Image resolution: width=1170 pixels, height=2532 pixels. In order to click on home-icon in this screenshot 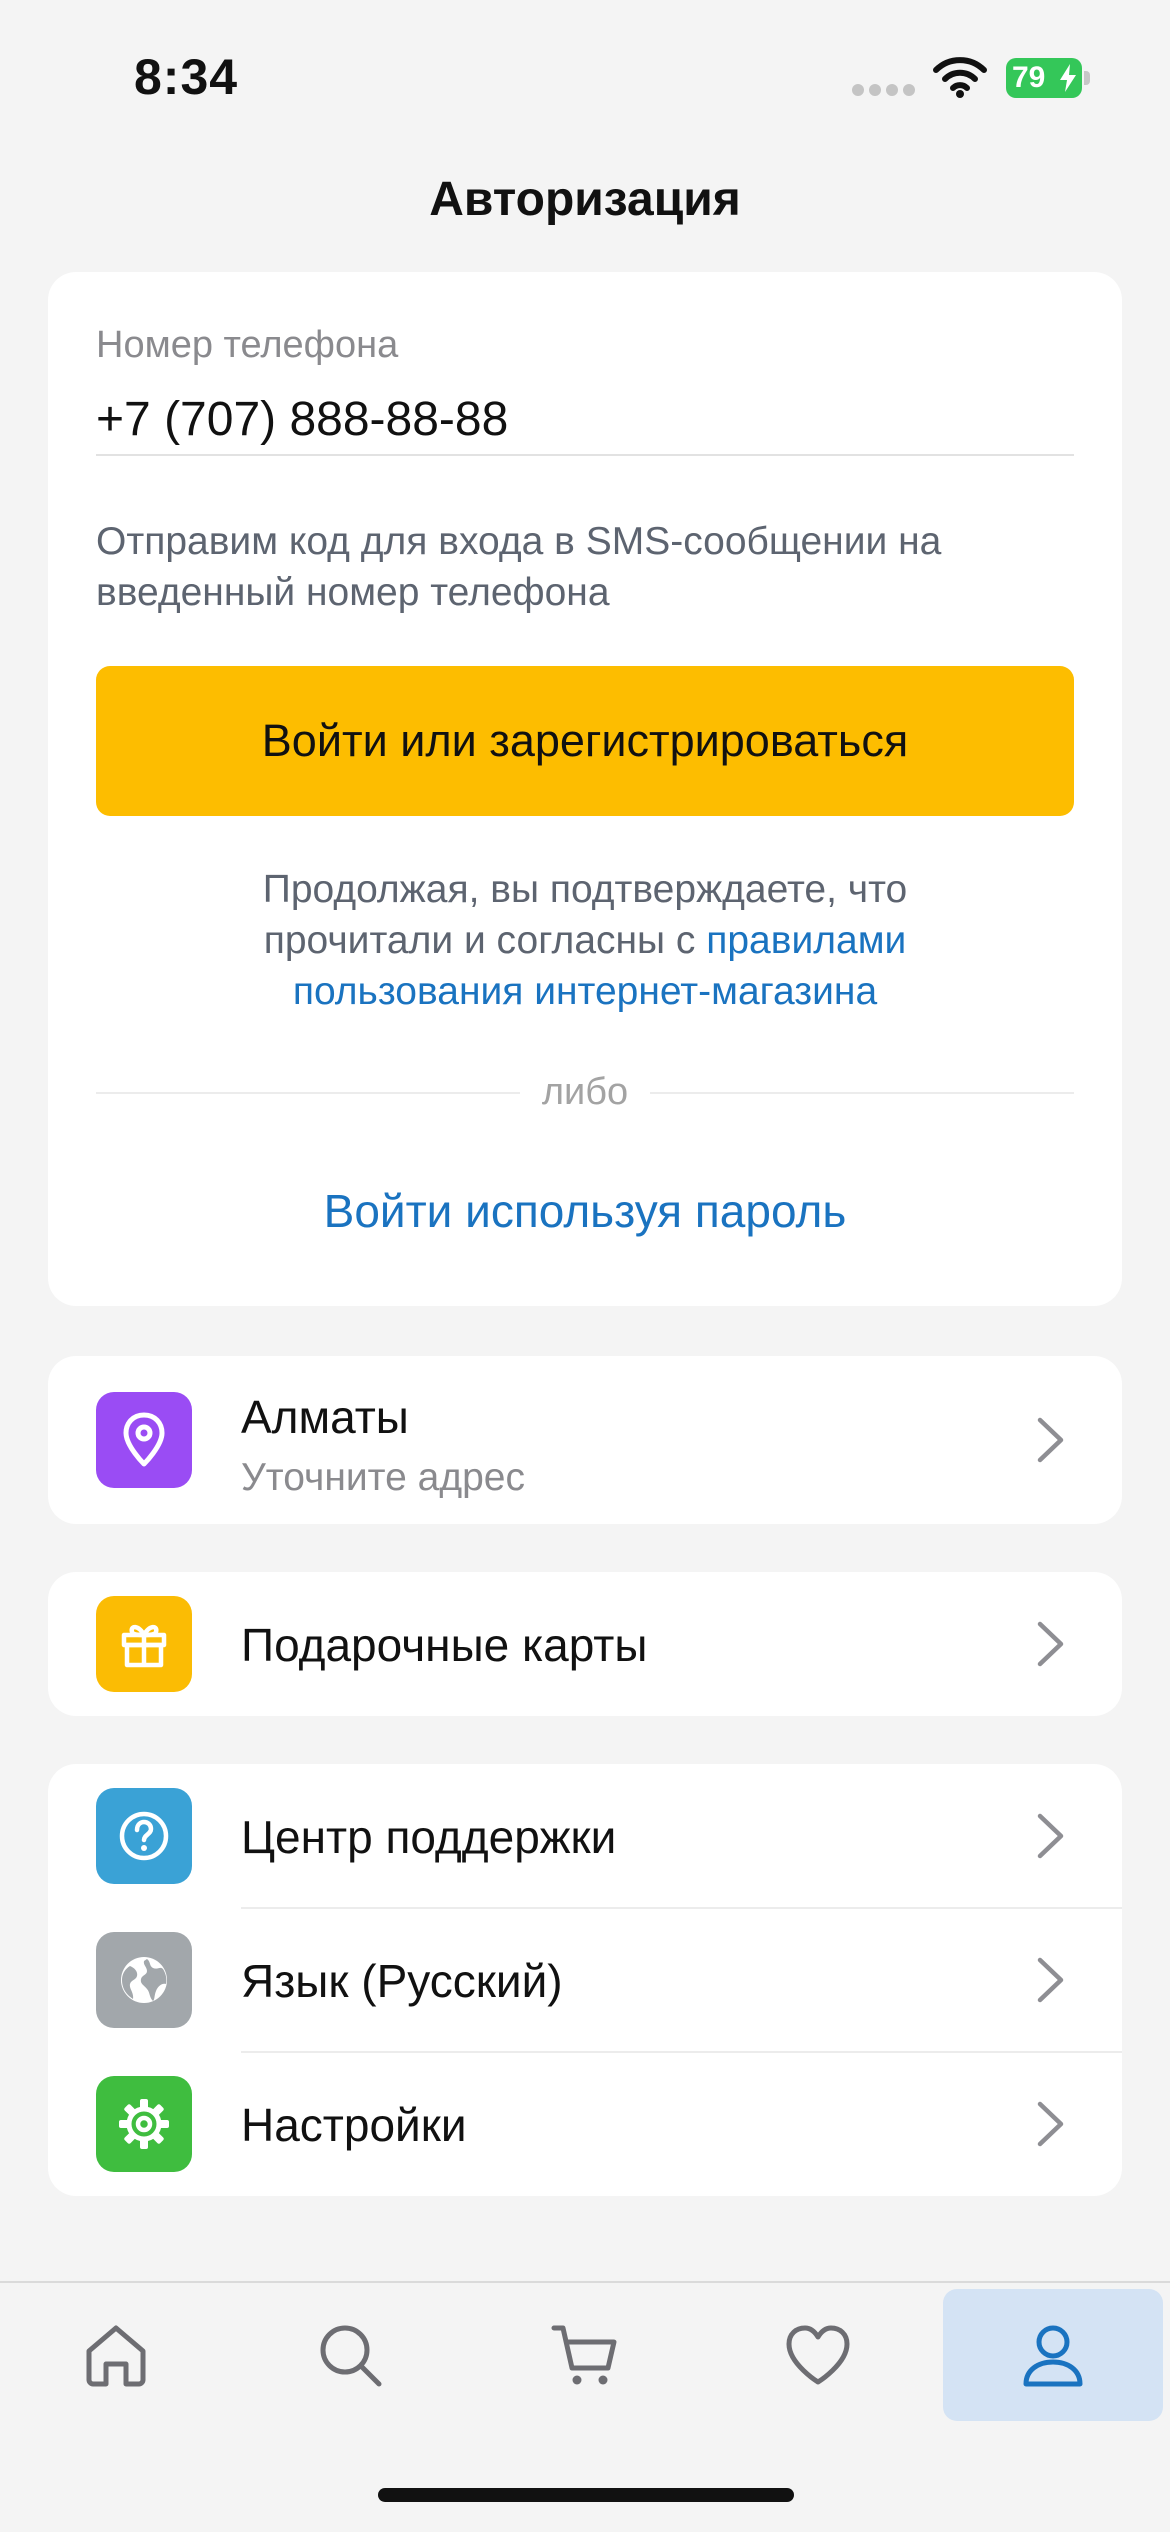, I will do `click(116, 2356)`.